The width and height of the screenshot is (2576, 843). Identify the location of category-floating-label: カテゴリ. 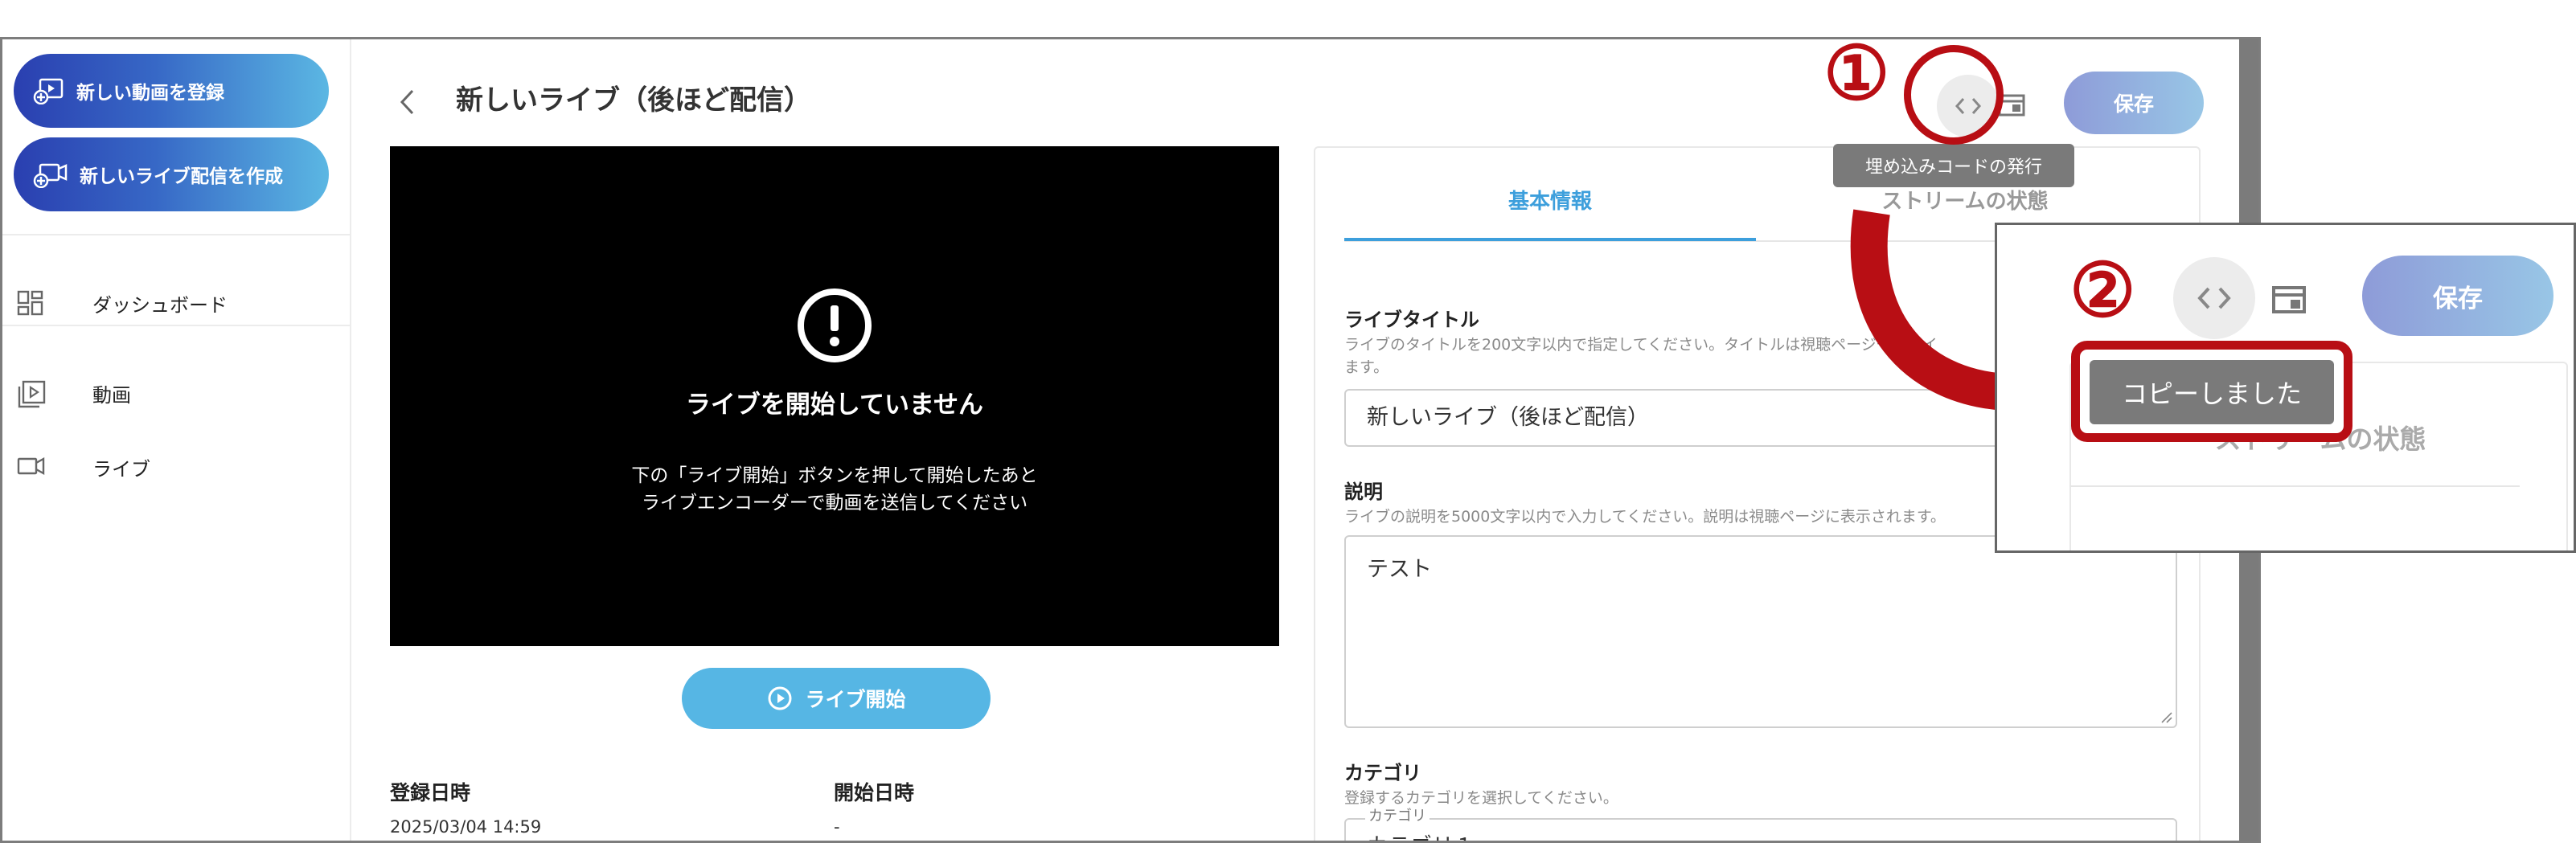
(1397, 817).